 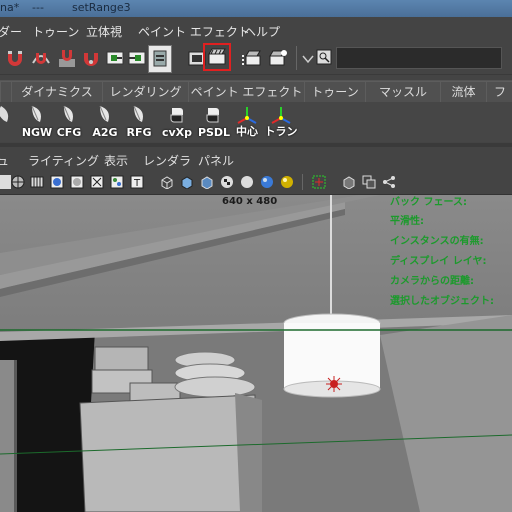 I want to click on tab-muscle: マッスル, so click(x=403, y=92).